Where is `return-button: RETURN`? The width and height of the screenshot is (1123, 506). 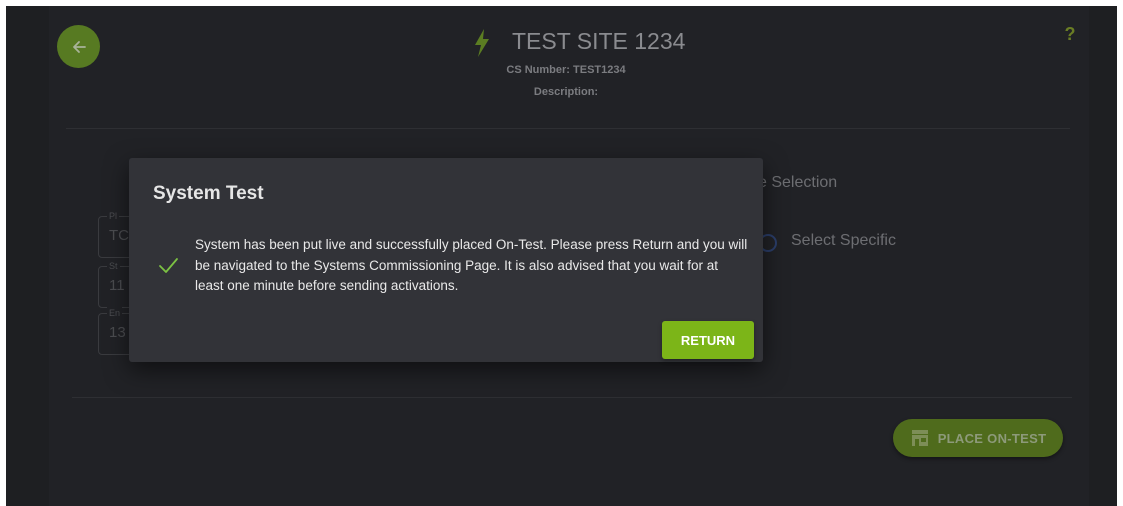 return-button: RETURN is located at coordinates (708, 340).